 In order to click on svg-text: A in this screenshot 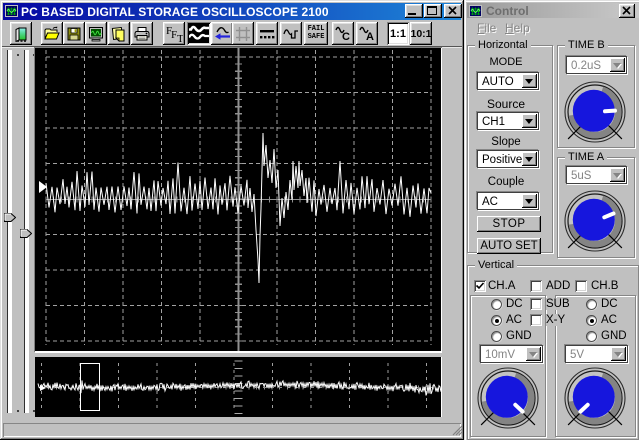, I will do `click(370, 36)`.